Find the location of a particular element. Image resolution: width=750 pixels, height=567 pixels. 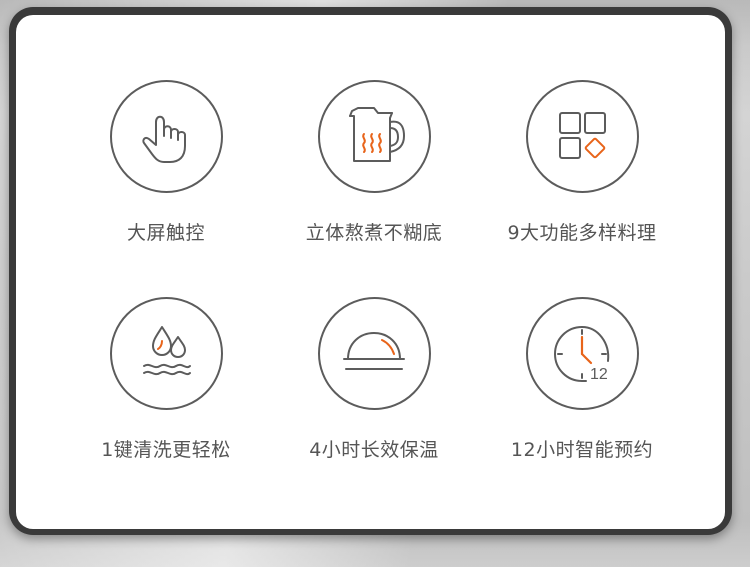

feature-schedule: 12 12小时智能预约 is located at coordinates (582, 397).